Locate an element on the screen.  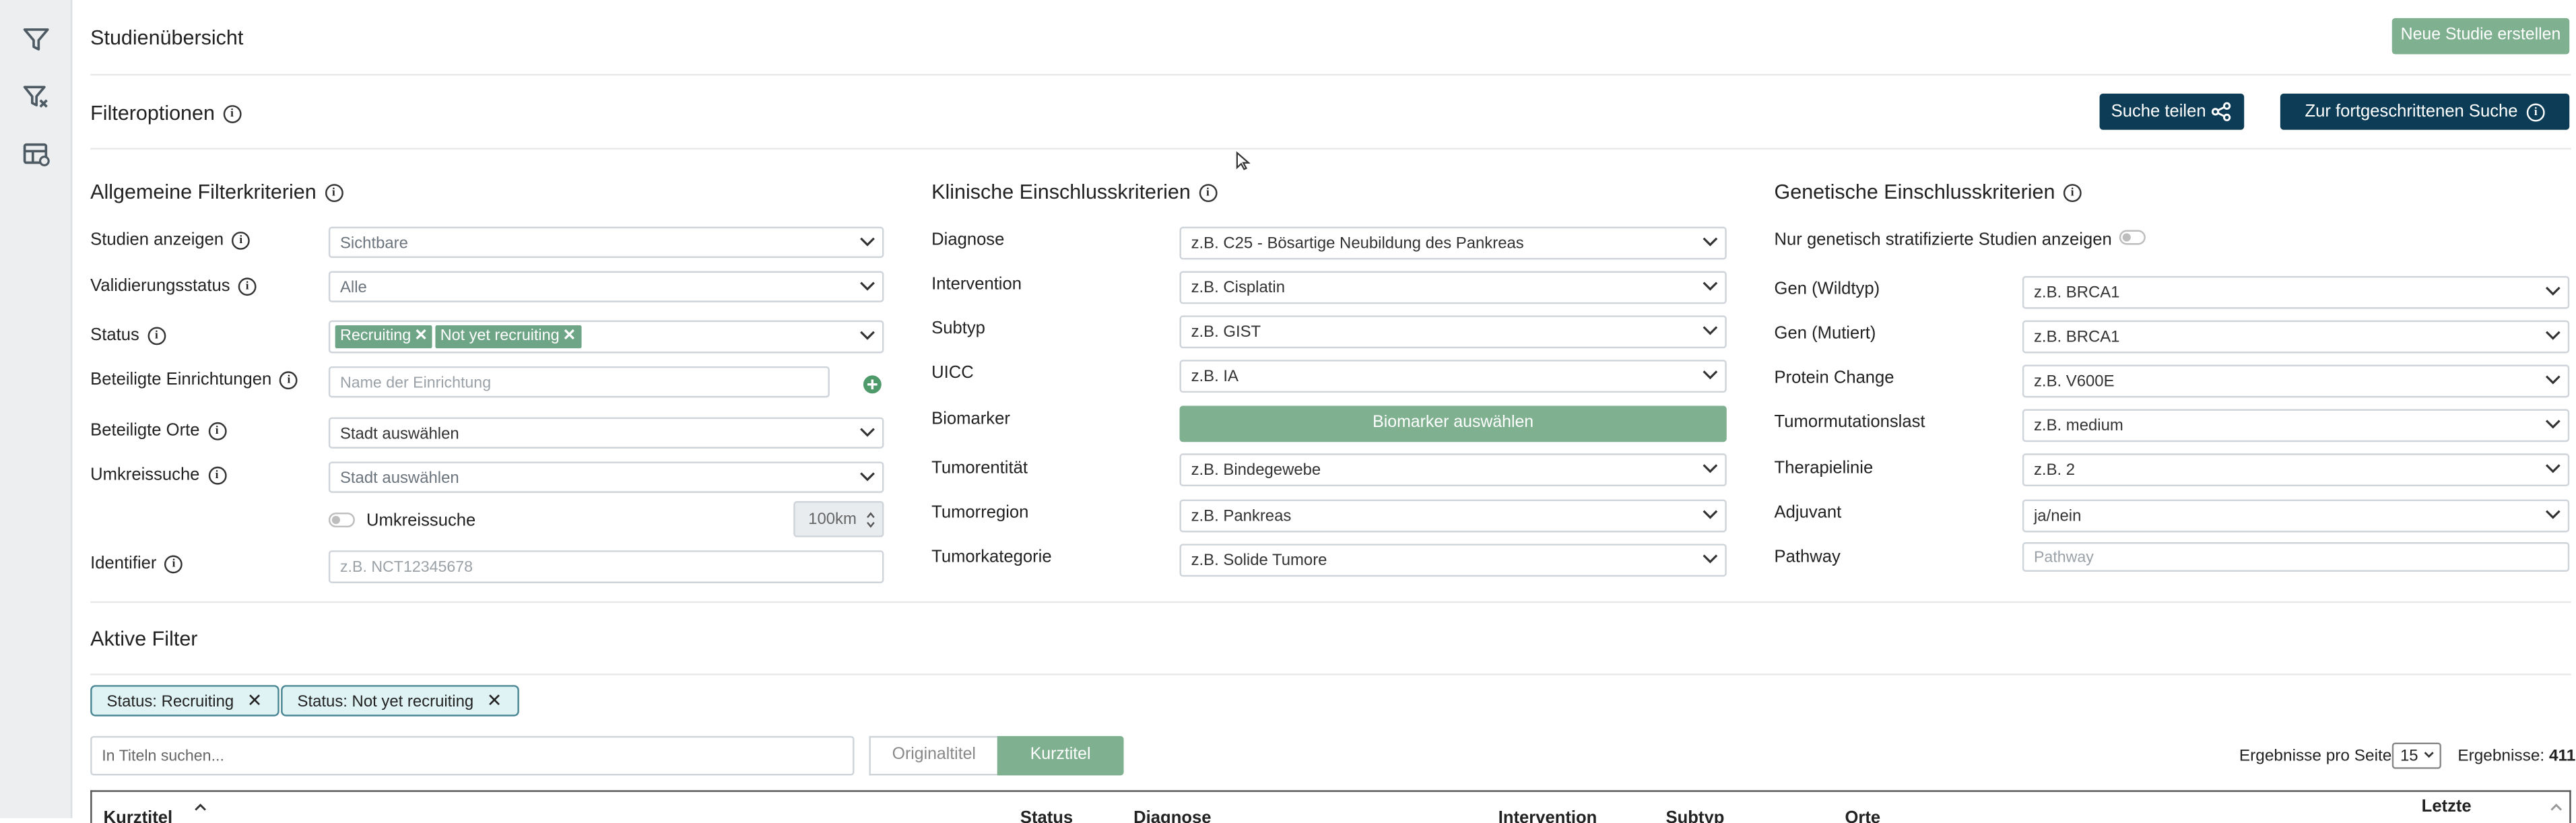
label-tumorregion: Tumorregion is located at coordinates (980, 512).